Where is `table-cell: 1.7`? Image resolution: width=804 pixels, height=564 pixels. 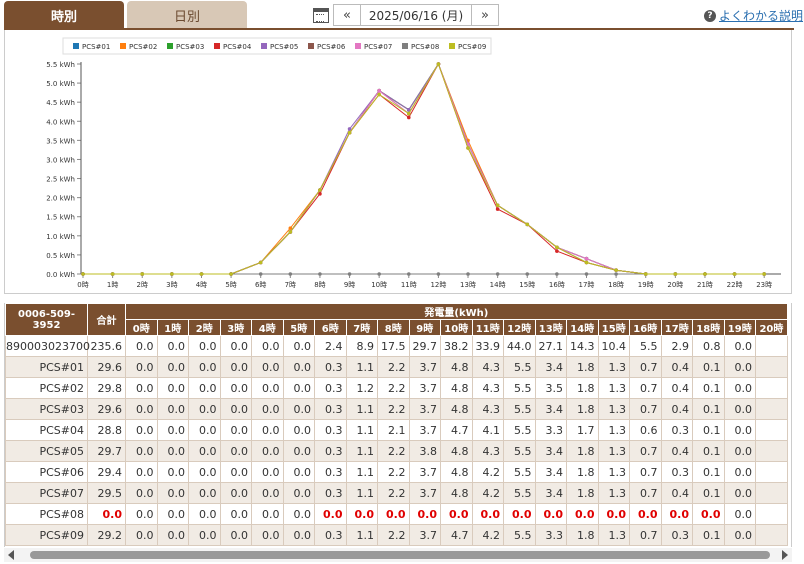 table-cell: 1.7 is located at coordinates (582, 430).